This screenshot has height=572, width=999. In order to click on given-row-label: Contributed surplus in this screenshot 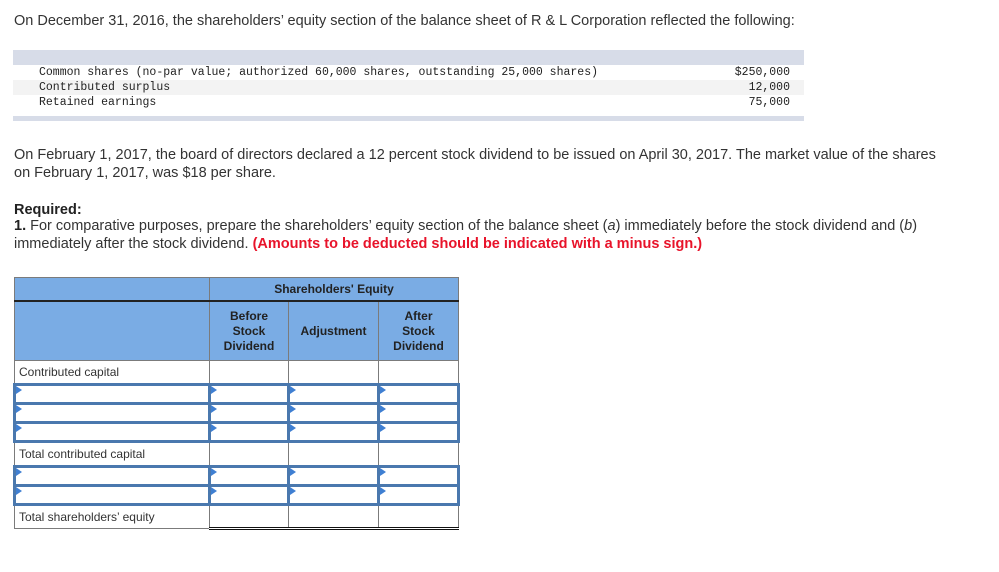, I will do `click(105, 87)`.